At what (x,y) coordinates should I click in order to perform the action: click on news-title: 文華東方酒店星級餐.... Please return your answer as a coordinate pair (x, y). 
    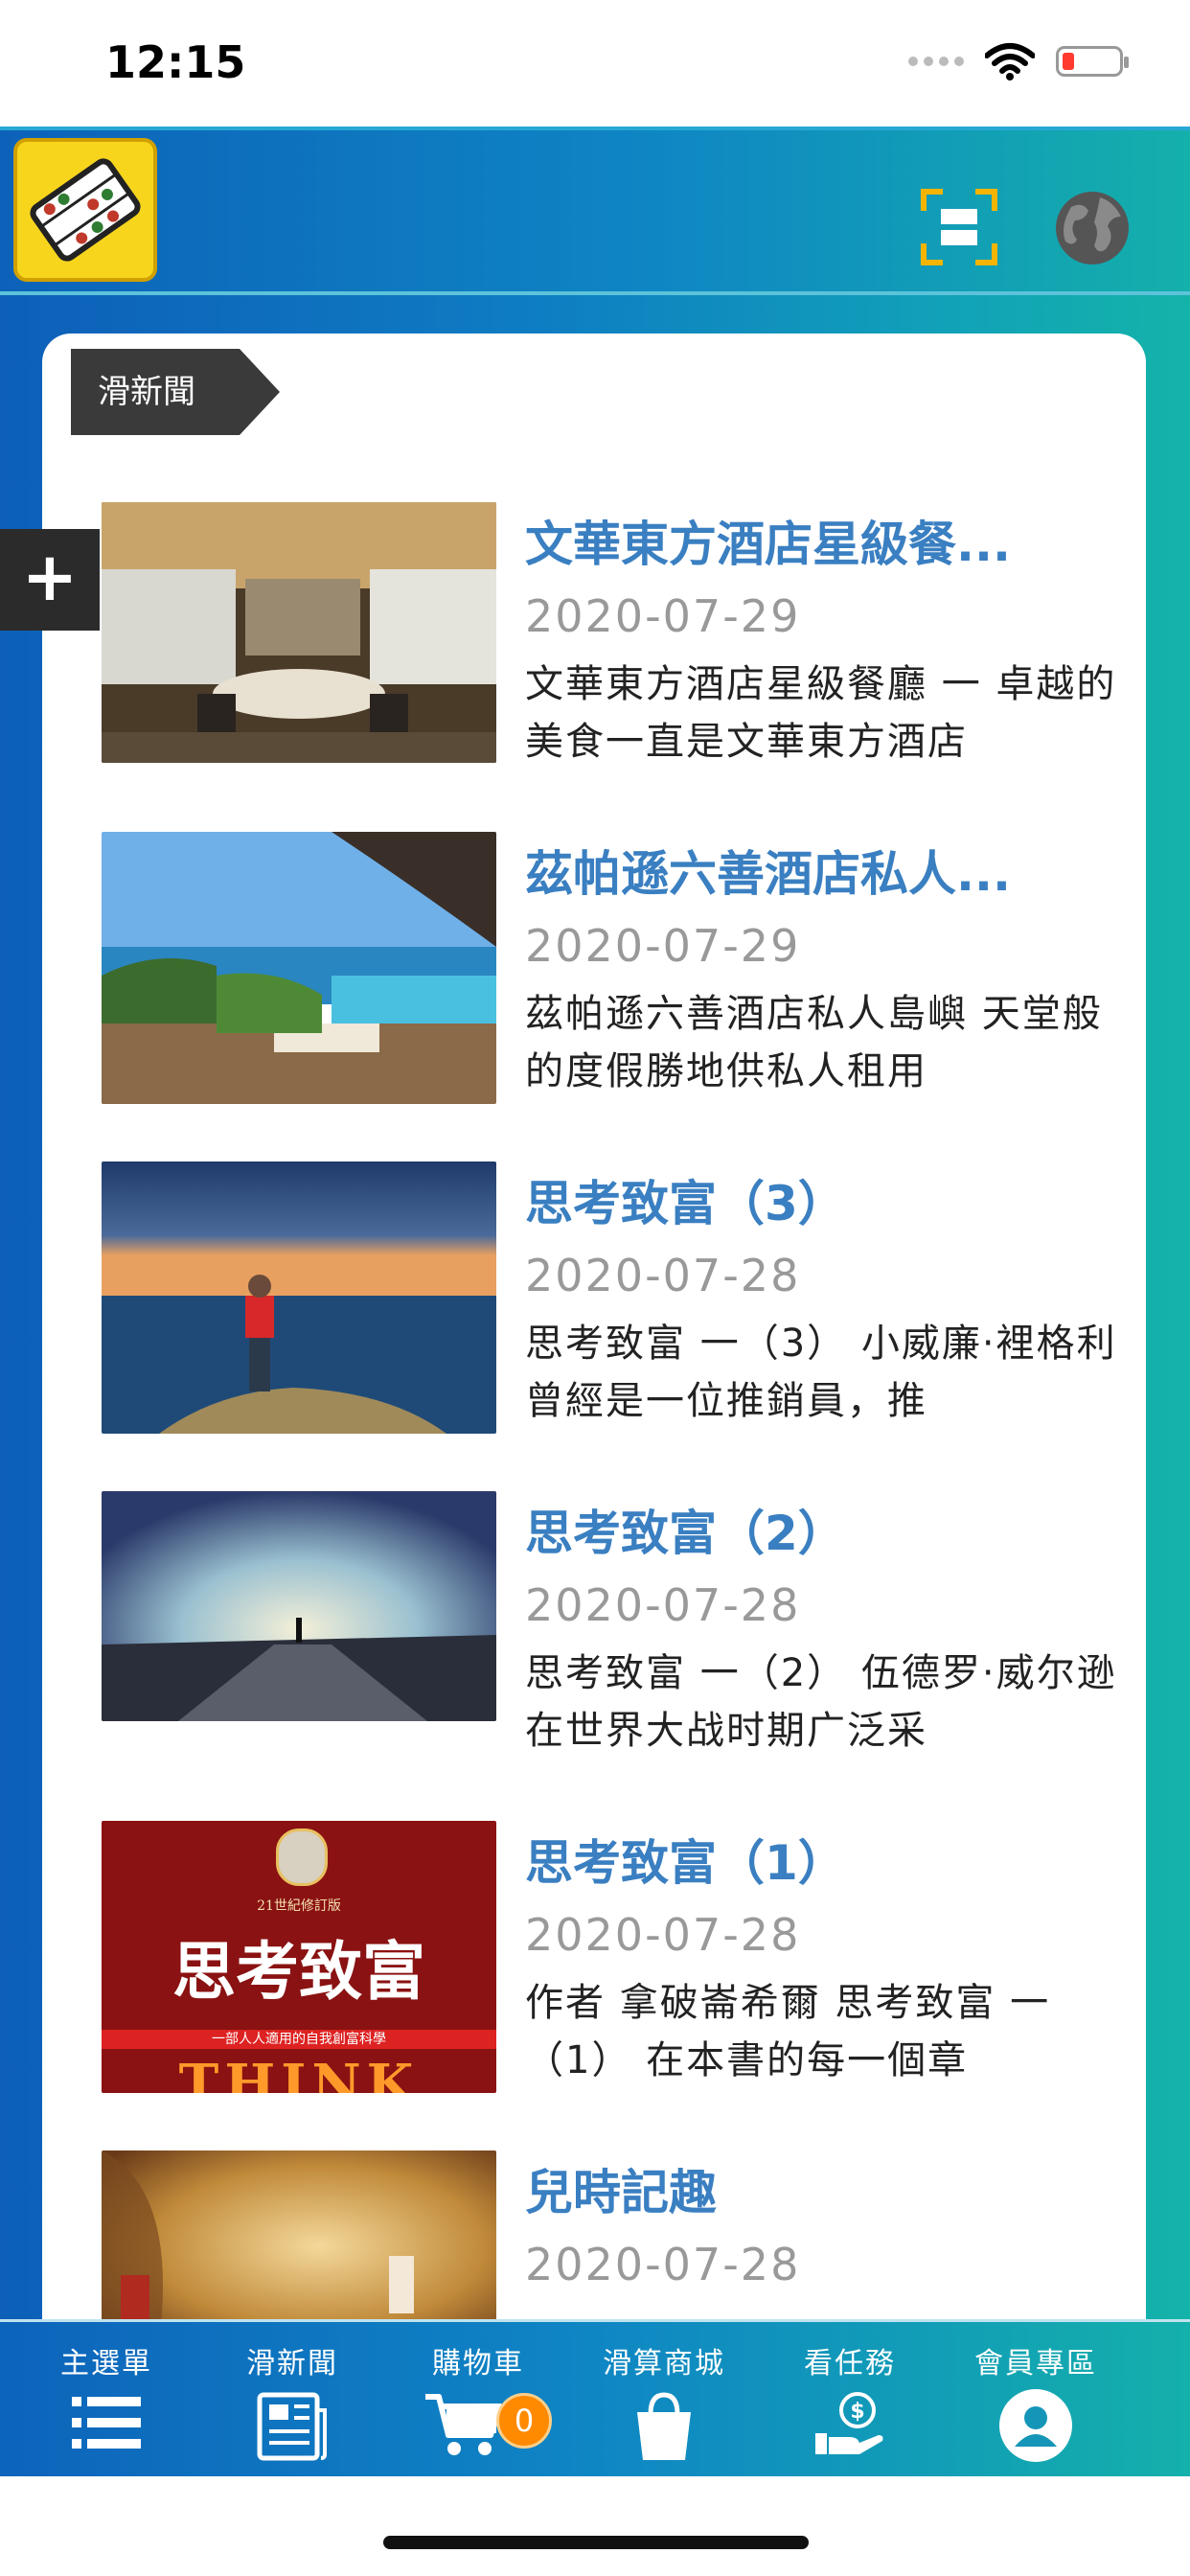
    Looking at the image, I should click on (818, 540).